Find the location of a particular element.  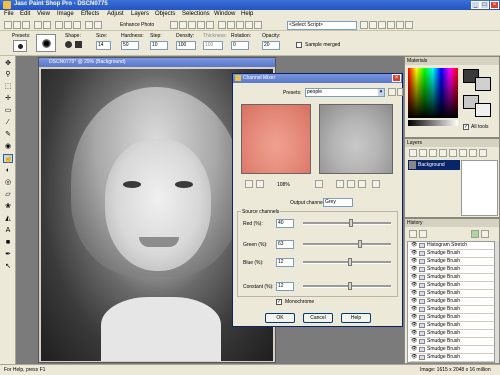

red-slider-track is located at coordinates (347, 223).